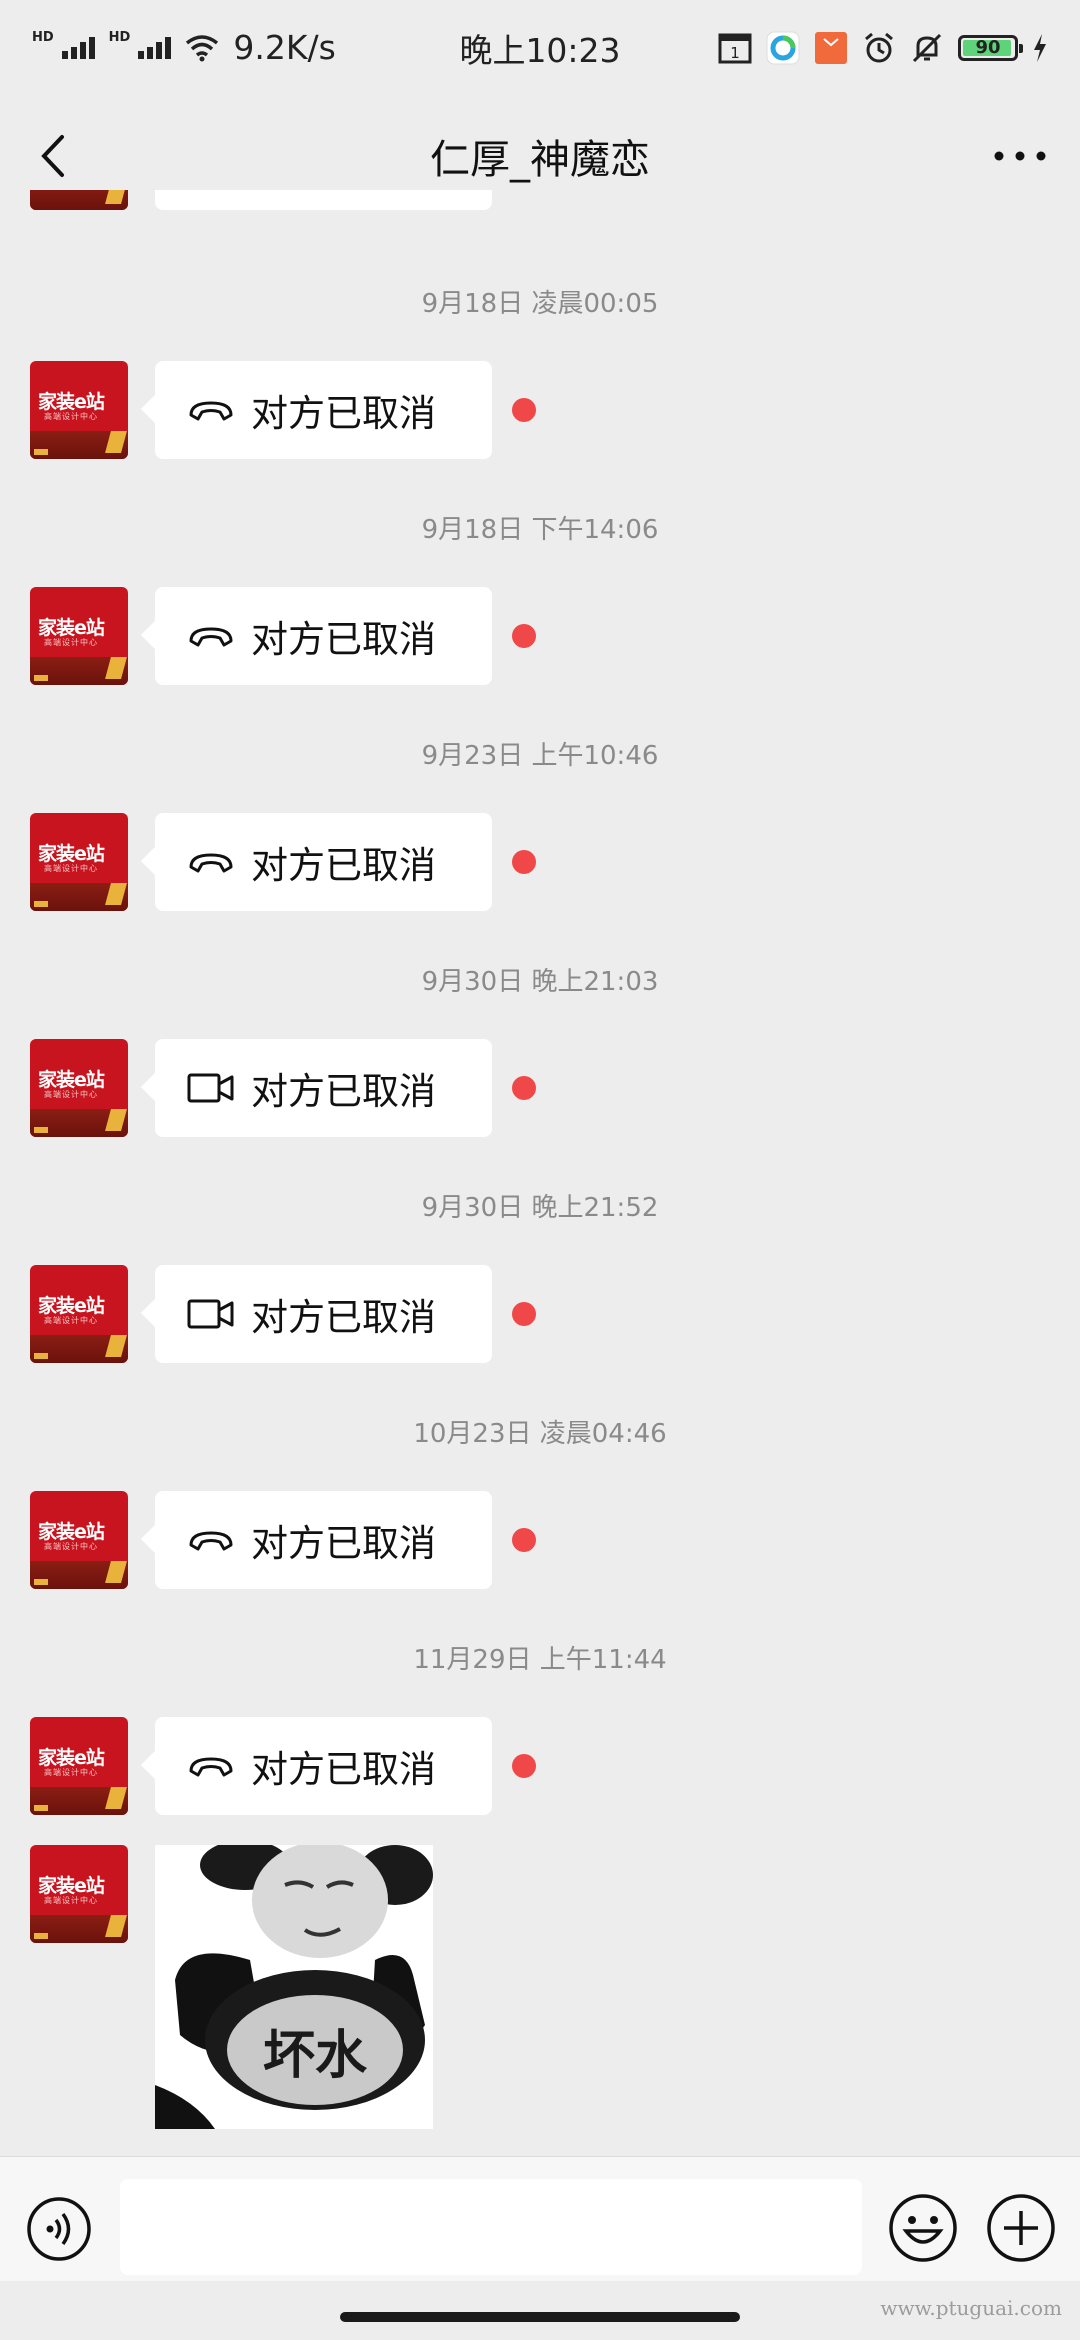 The height and width of the screenshot is (2340, 1080). What do you see at coordinates (323, 200) in the screenshot?
I see `message-bubble-partial` at bounding box center [323, 200].